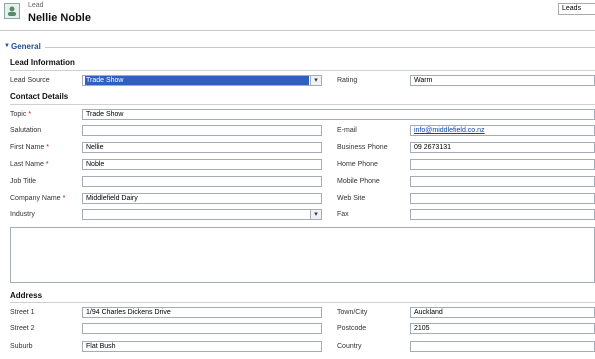  I want to click on topic-field: Trade Show, so click(338, 114).